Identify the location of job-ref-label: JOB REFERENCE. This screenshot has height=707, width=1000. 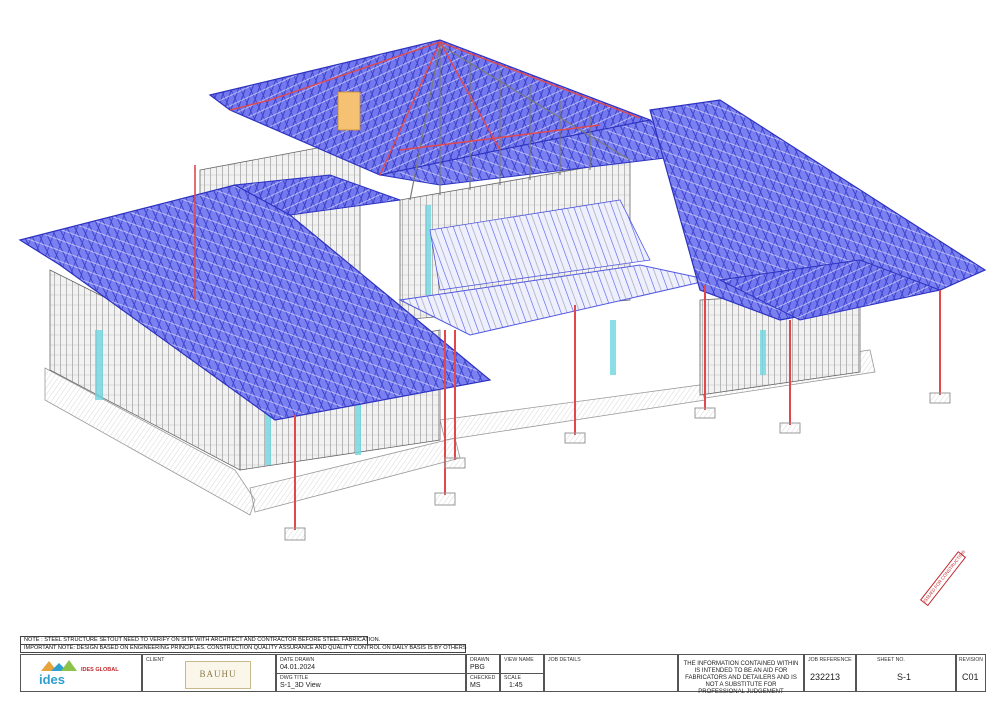
(830, 660).